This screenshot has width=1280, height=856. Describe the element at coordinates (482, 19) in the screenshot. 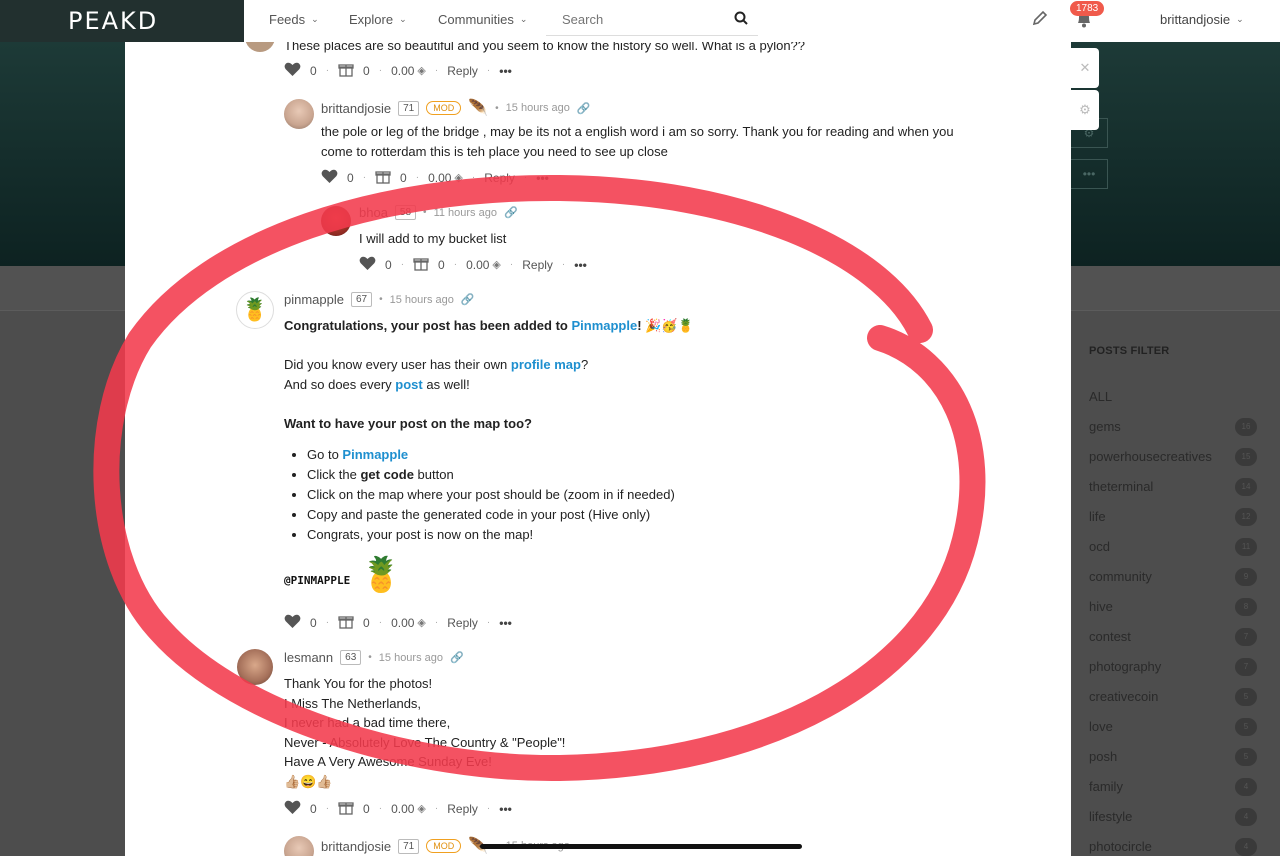

I see `nav-communities: Communities ⌄` at that location.